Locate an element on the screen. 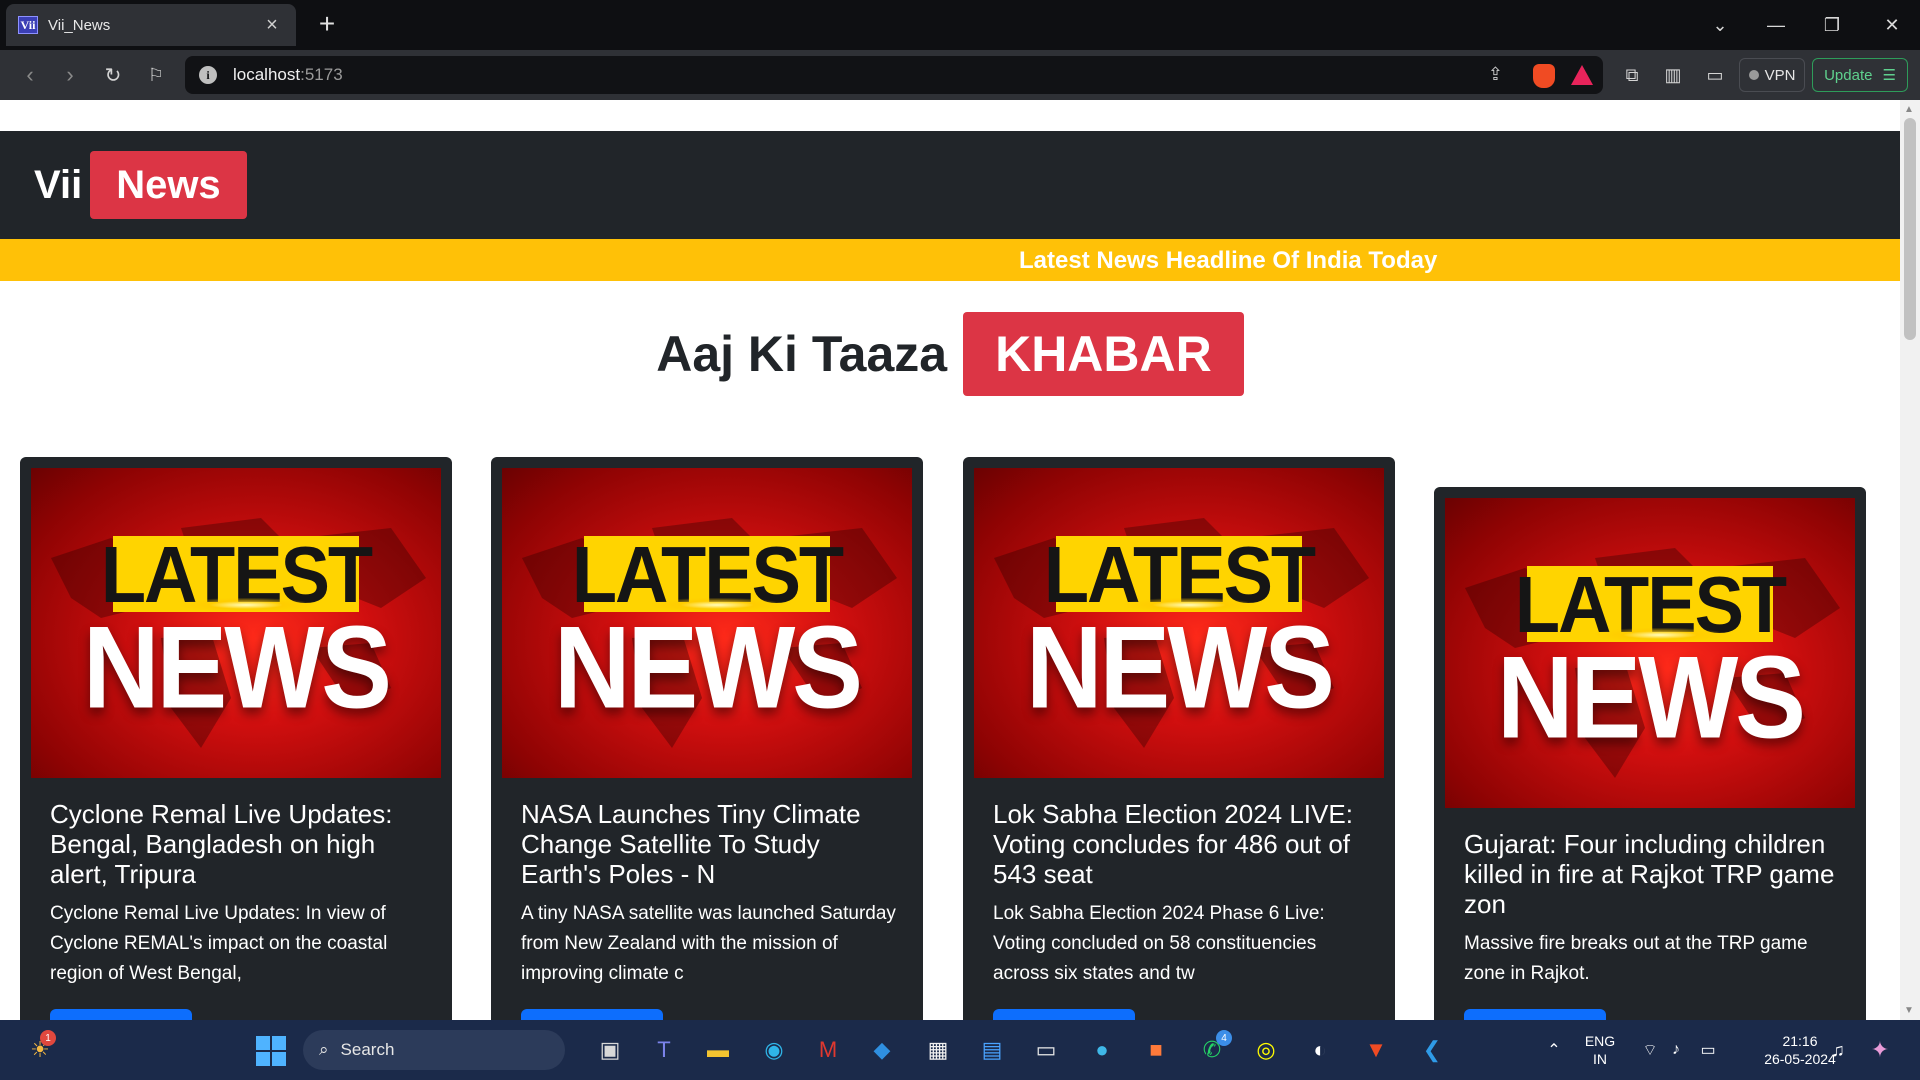 Image resolution: width=1920 pixels, height=1080 pixels. minimize-button: — is located at coordinates (1776, 25).